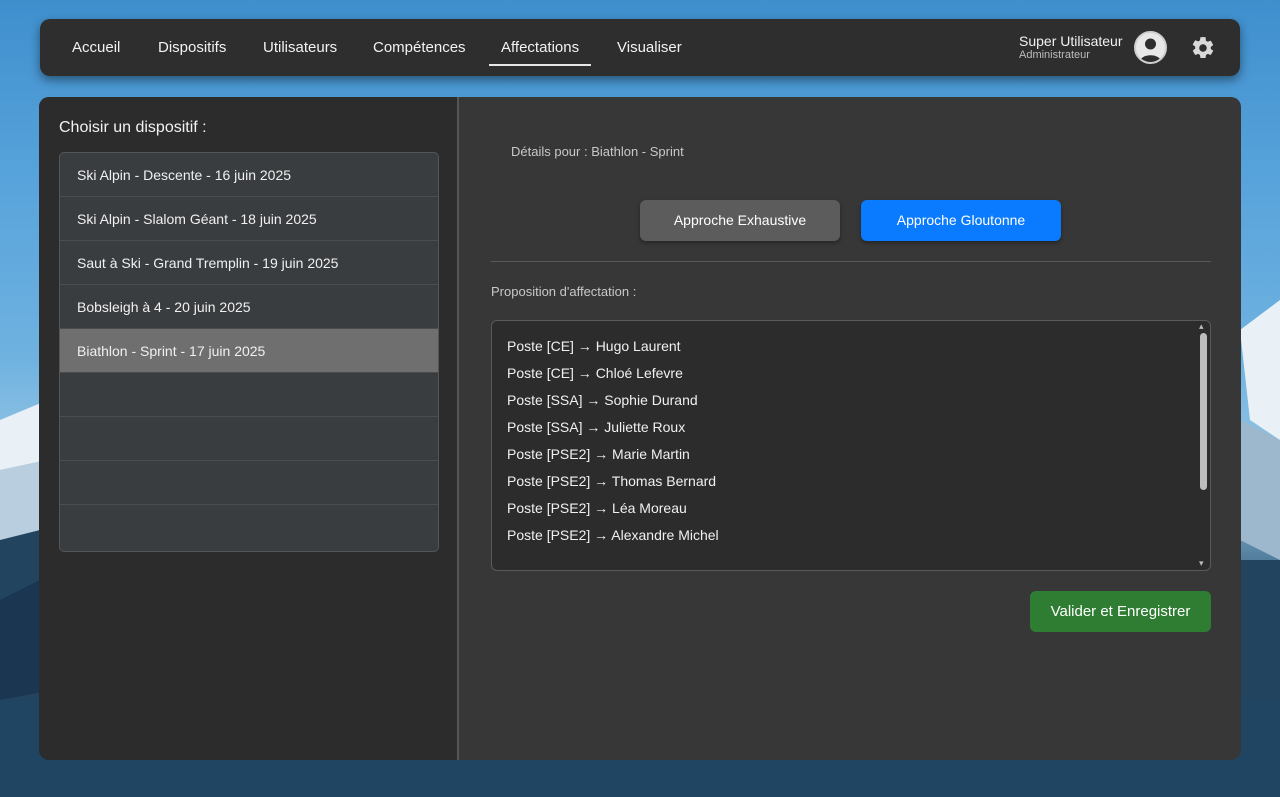 Image resolution: width=1280 pixels, height=797 pixels. I want to click on chevron-up-icon: ▴, so click(1201, 326).